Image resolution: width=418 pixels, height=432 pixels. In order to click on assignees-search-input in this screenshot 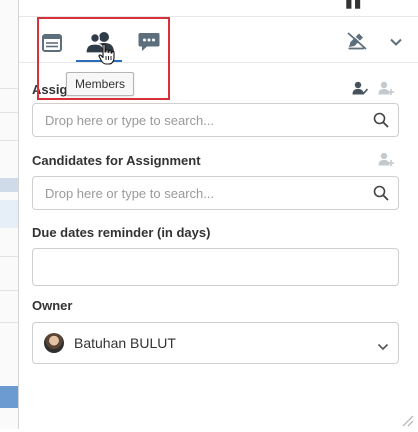, I will do `click(205, 120)`.